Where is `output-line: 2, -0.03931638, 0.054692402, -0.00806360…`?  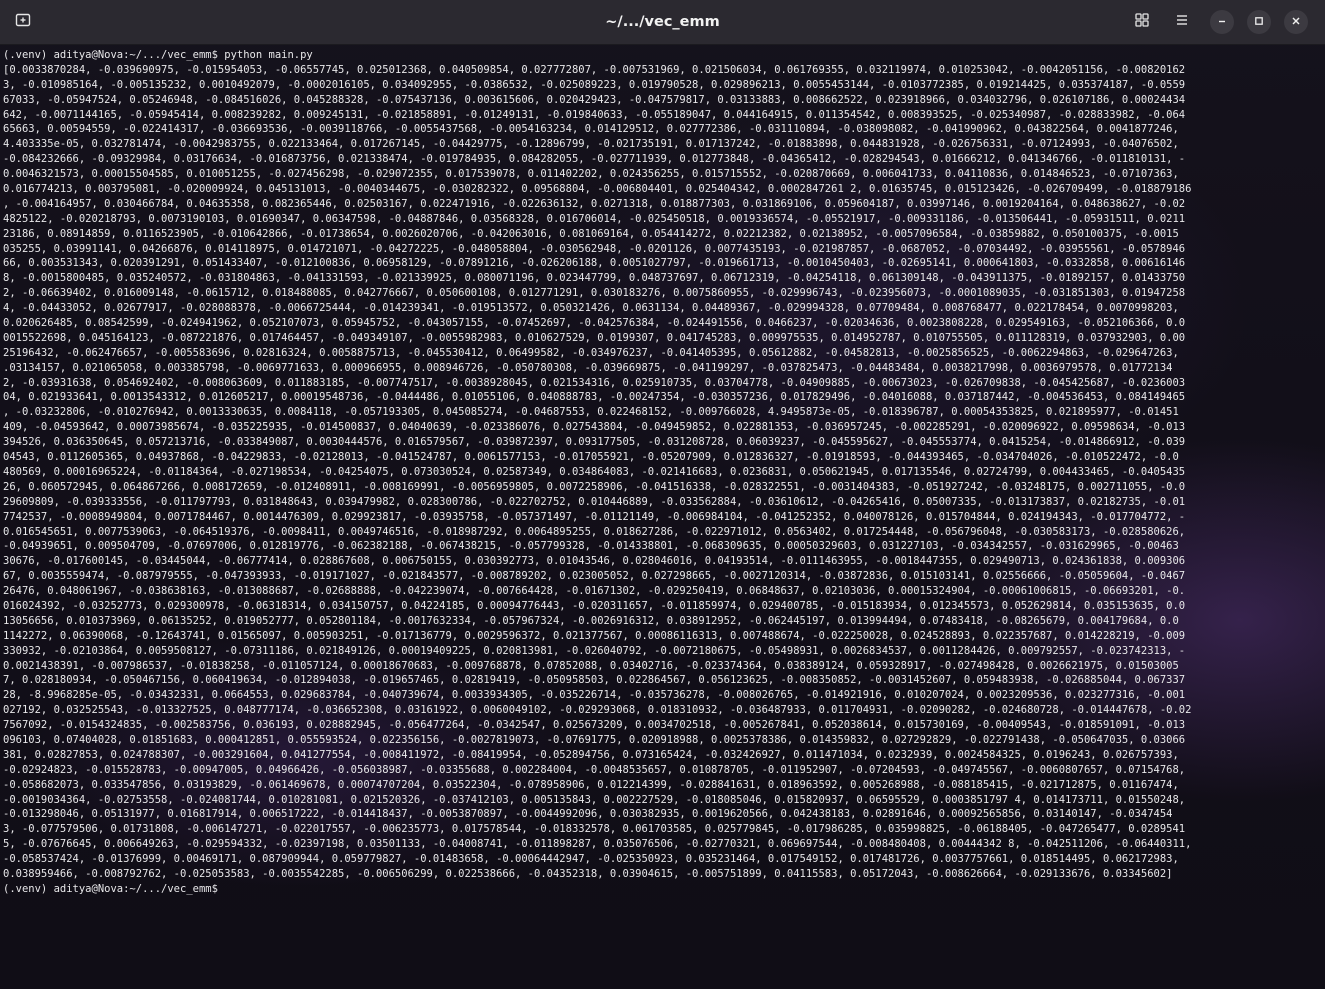 output-line: 2, -0.03931638, 0.054692402, -0.00806360… is located at coordinates (594, 382).